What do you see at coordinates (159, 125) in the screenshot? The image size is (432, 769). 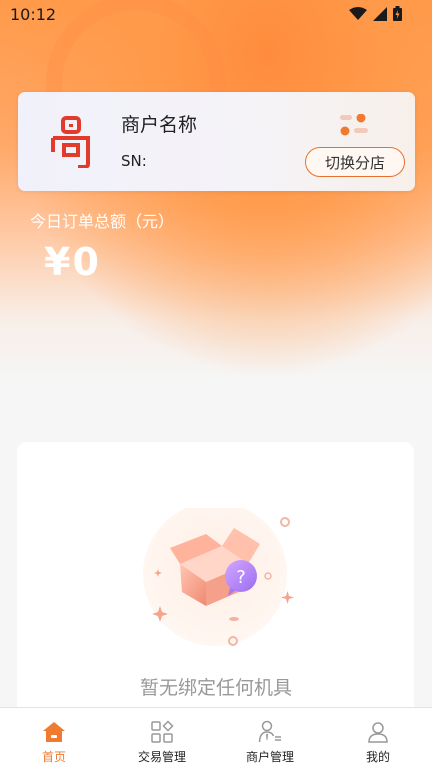 I see `merchant-name: 商户名称` at bounding box center [159, 125].